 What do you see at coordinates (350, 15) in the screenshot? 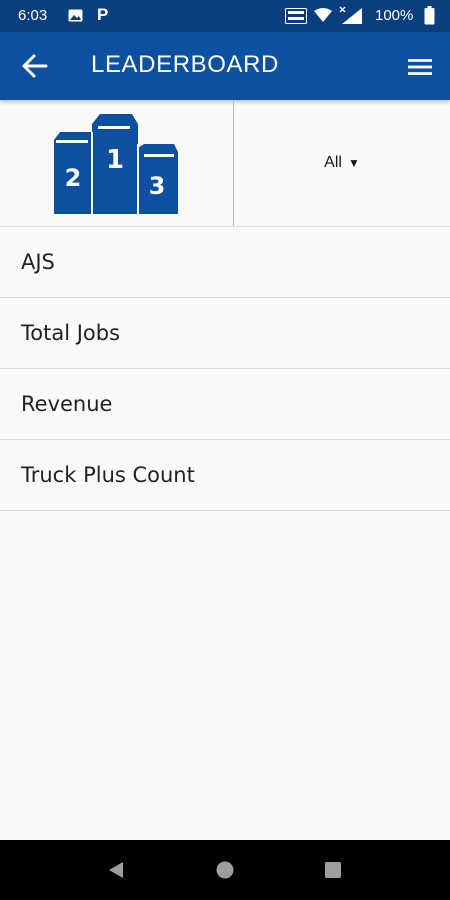
I see `signal-icon` at bounding box center [350, 15].